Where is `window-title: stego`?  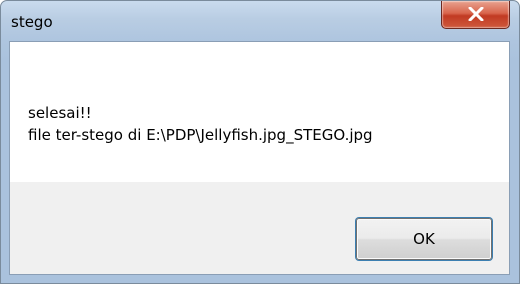
window-title: stego is located at coordinates (32, 22).